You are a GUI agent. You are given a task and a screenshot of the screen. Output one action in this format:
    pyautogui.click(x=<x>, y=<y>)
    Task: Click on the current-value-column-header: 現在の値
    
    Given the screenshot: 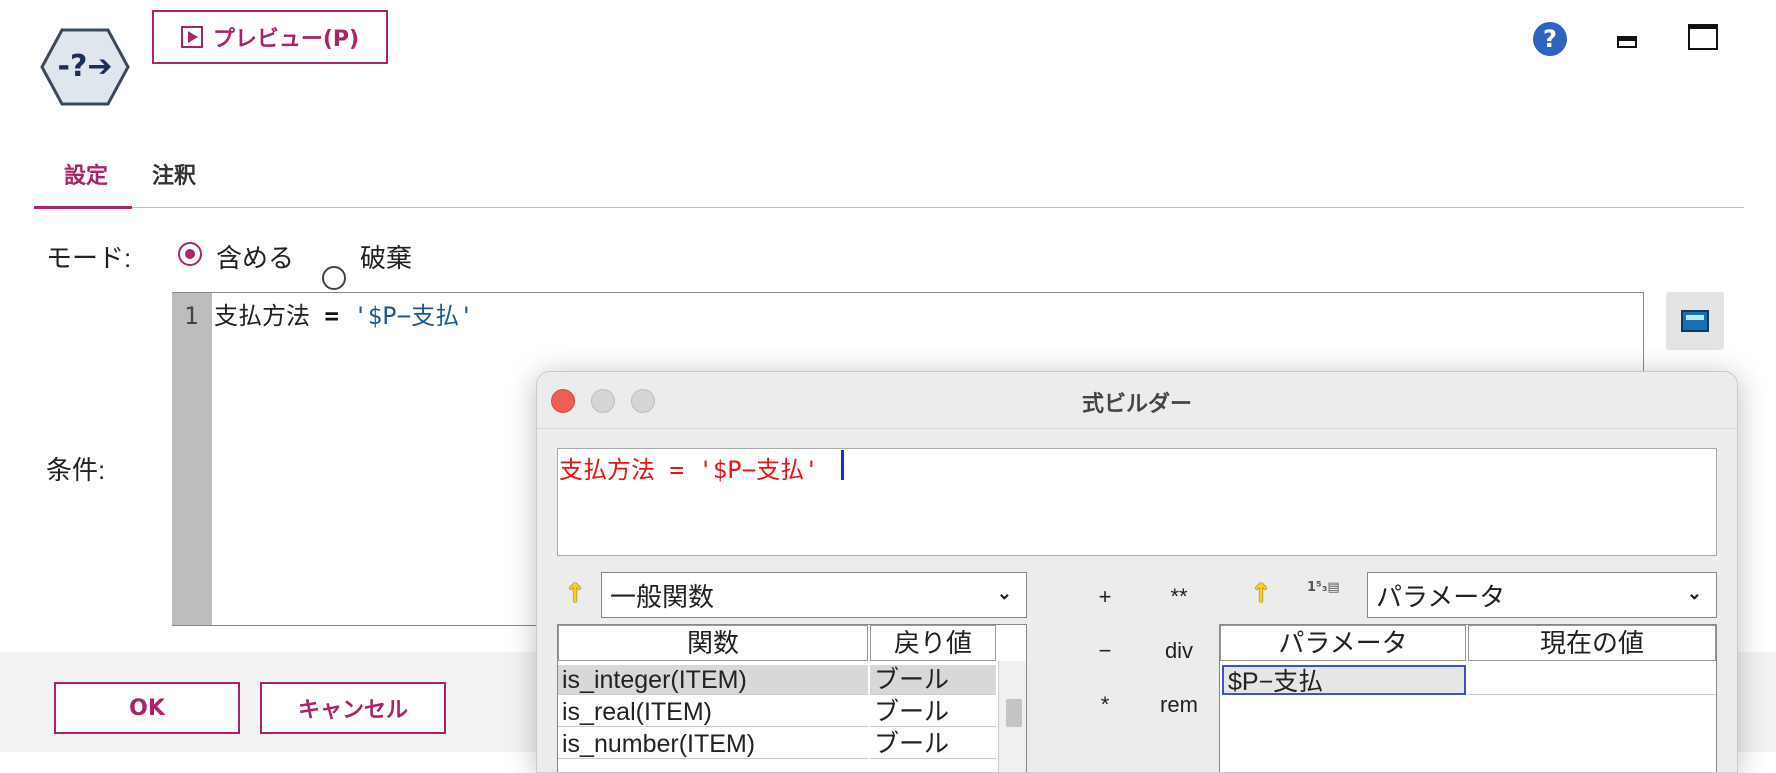 What is the action you would take?
    pyautogui.click(x=1592, y=643)
    